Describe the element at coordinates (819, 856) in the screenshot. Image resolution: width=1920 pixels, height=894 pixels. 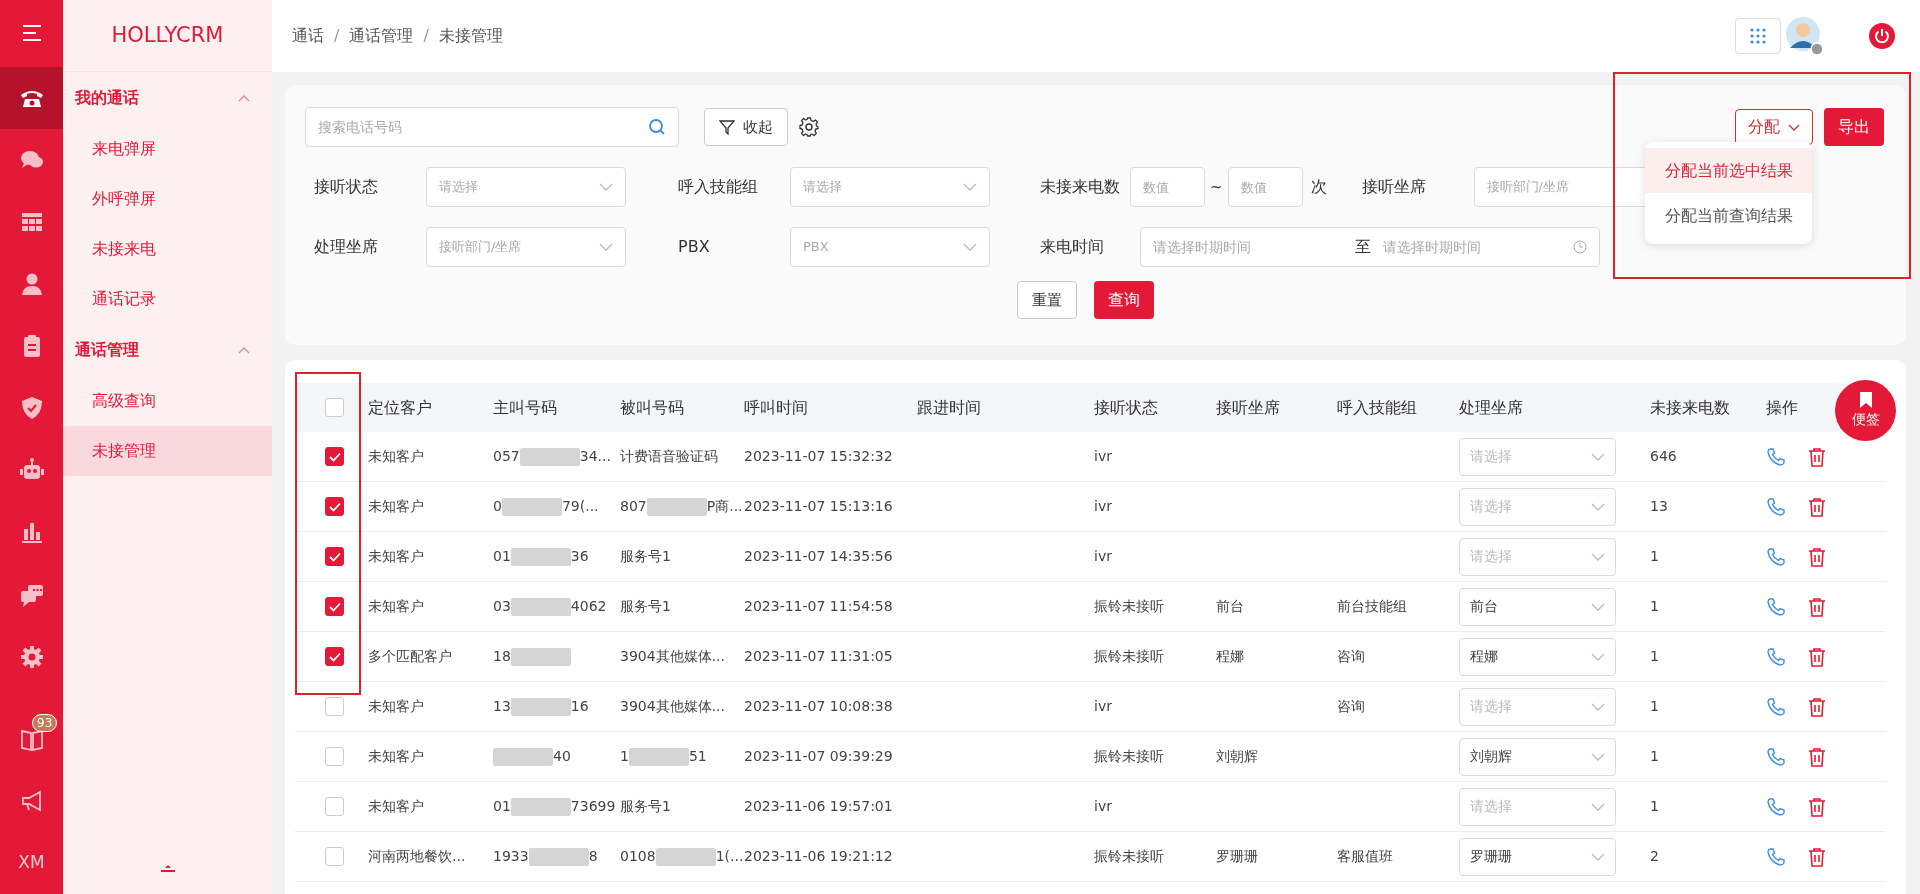
I see `table-cell-text: 2023-11-06 19:21:12` at that location.